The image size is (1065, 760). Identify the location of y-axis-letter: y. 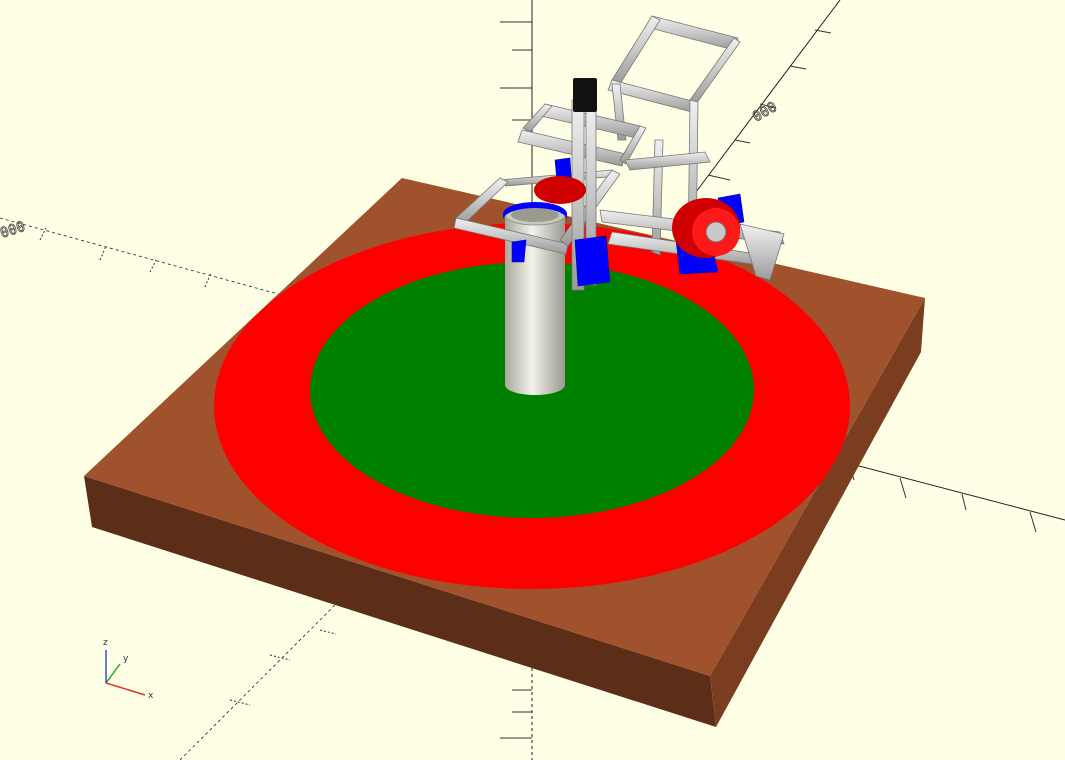
(126, 659).